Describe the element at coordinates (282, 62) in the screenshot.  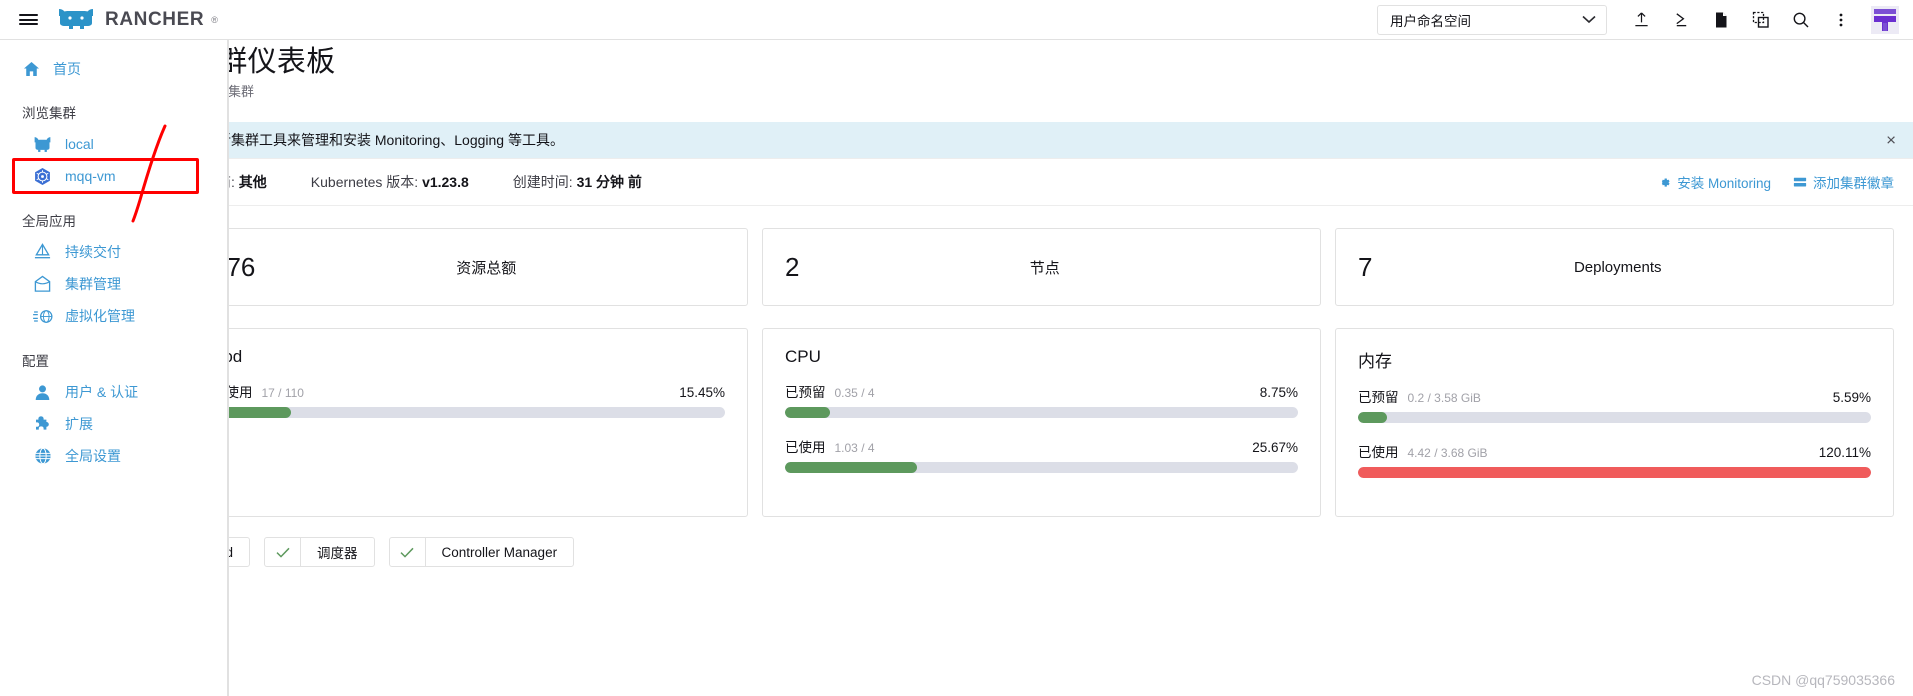
I see `page-title: 集群仪表板` at that location.